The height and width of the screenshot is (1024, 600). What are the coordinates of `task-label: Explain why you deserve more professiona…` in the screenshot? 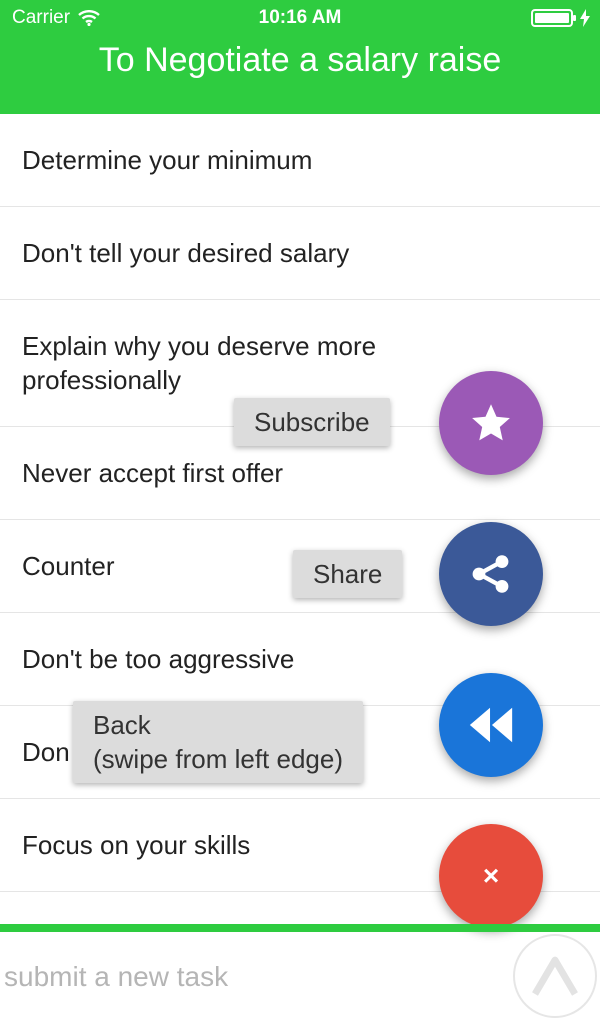 It's located at (199, 363).